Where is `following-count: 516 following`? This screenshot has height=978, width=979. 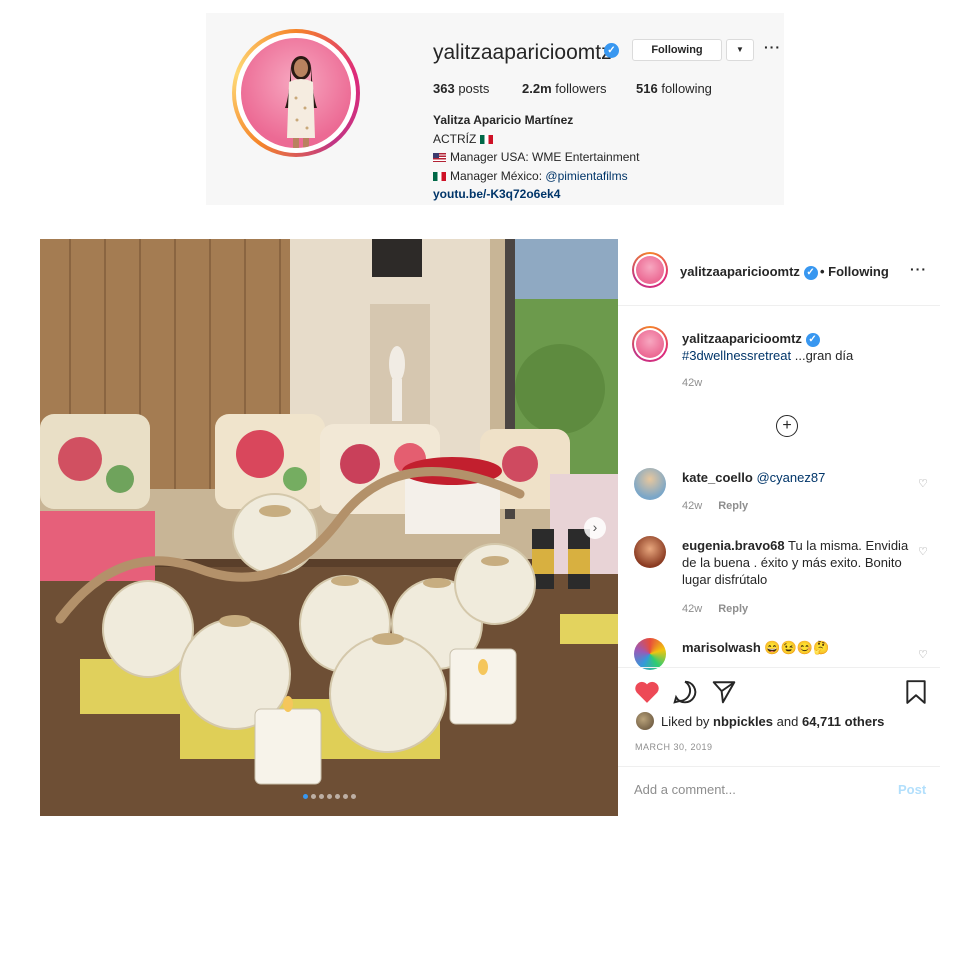
following-count: 516 following is located at coordinates (674, 88).